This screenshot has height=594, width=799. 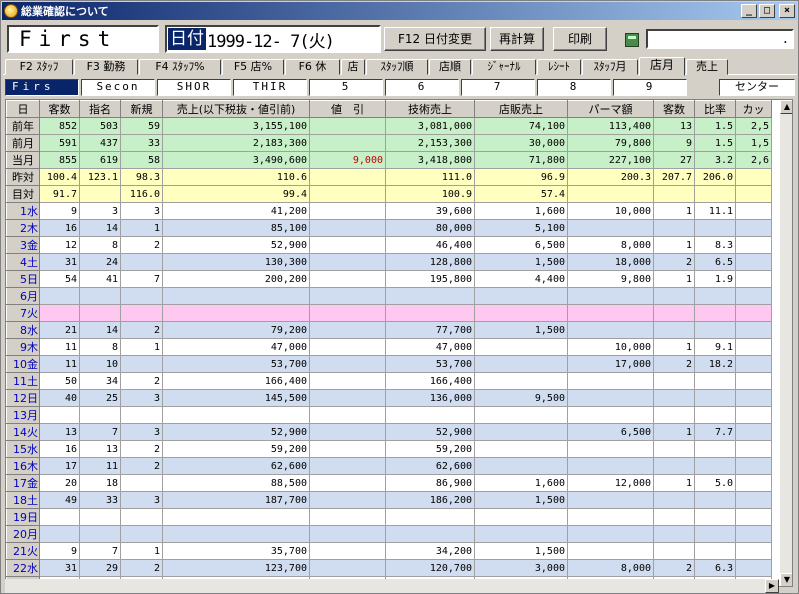 I want to click on table-row: 5日 54 41 7 200,200 195,800 4,400 9,800 1 1.9, so click(x=389, y=279).